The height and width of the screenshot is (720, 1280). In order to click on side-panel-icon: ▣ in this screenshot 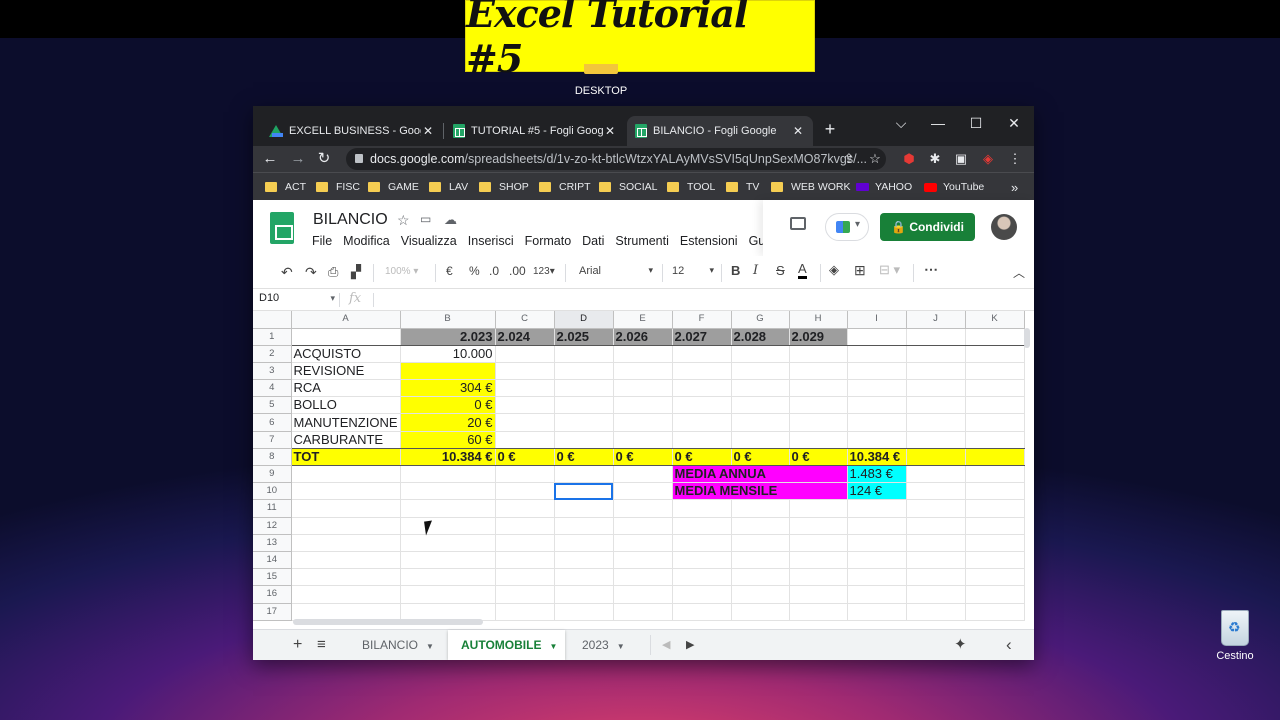, I will do `click(961, 159)`.